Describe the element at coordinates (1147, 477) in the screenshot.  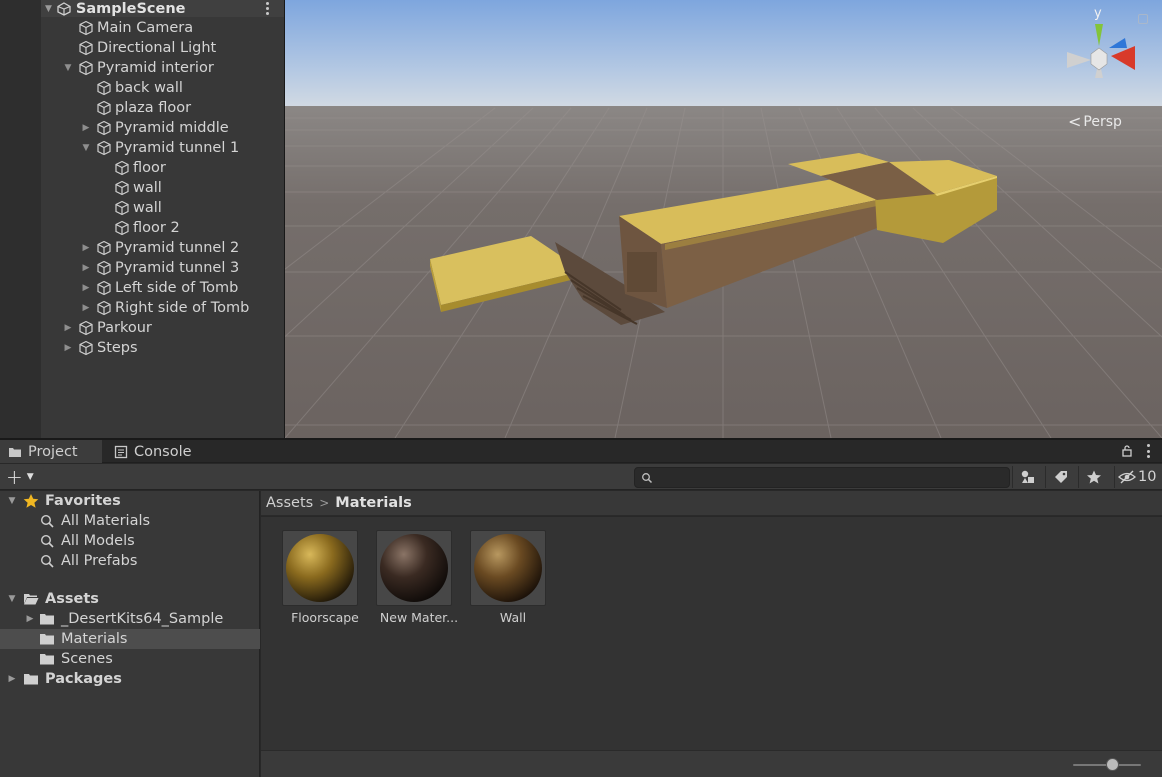
I see `hidden-packages-count: 10` at that location.